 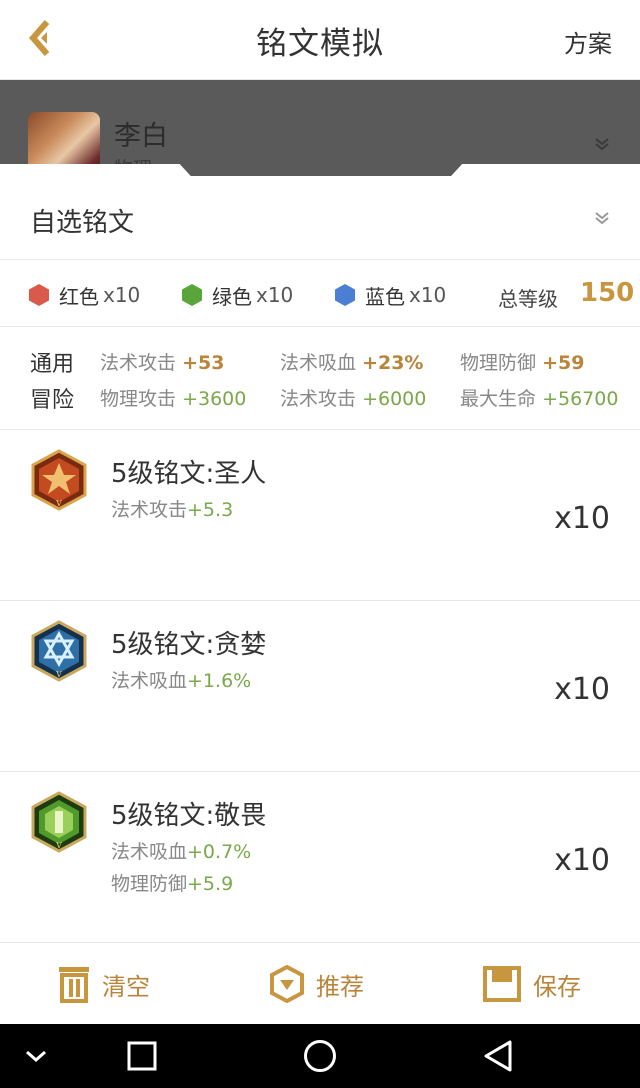 I want to click on red-hexagon-icon, so click(x=39, y=295).